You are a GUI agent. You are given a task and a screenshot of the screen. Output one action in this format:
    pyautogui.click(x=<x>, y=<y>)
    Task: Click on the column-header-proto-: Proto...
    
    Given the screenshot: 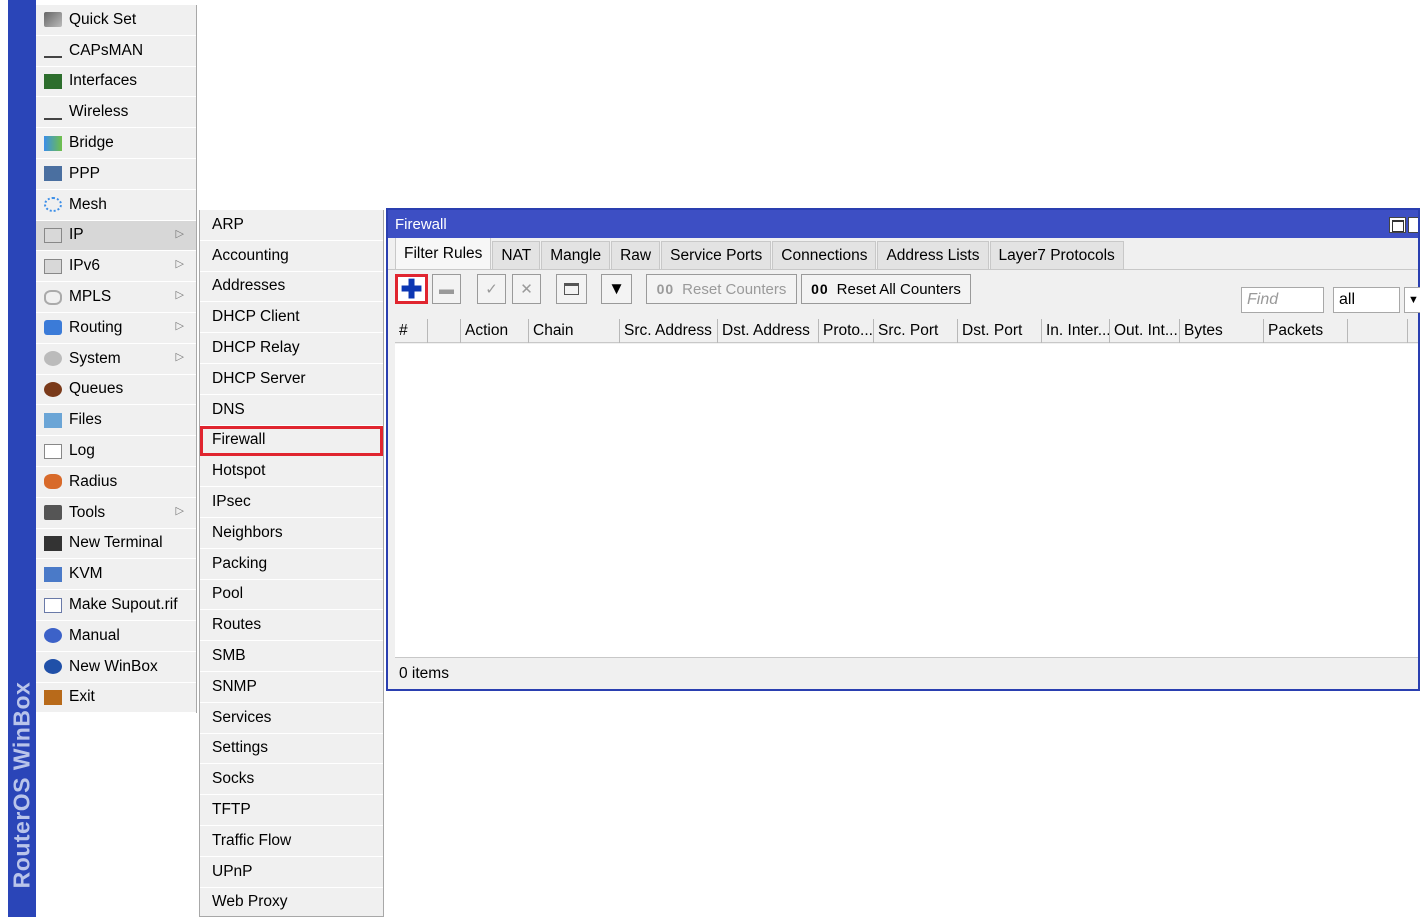 What is the action you would take?
    pyautogui.click(x=846, y=331)
    